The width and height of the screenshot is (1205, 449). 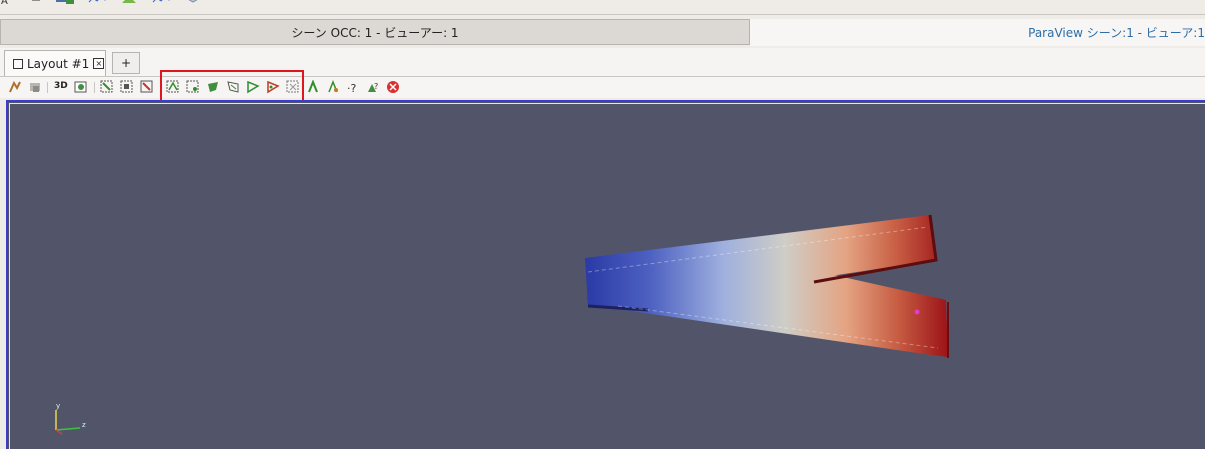 What do you see at coordinates (61, 86) in the screenshot?
I see `toggle-3d-button: 3D` at bounding box center [61, 86].